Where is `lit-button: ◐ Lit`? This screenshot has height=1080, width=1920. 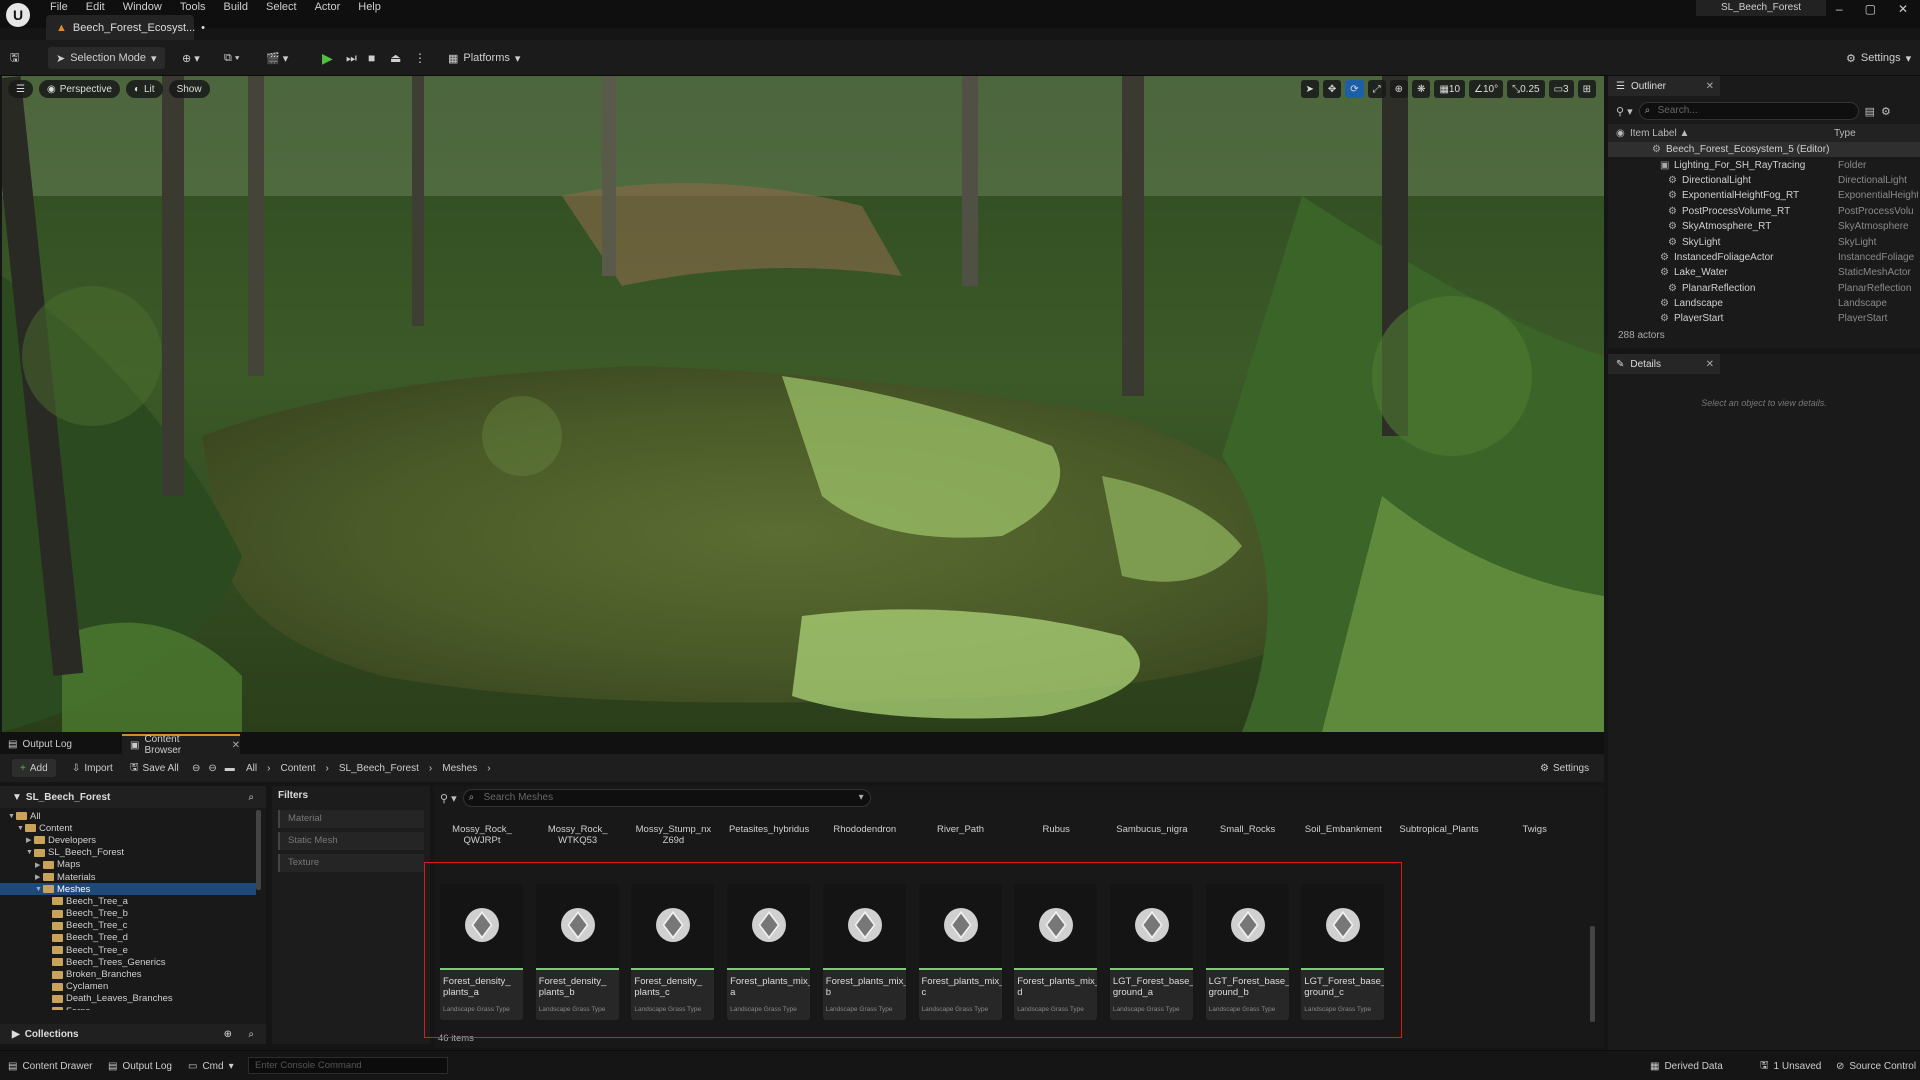
lit-button: ◐ Lit is located at coordinates (144, 89).